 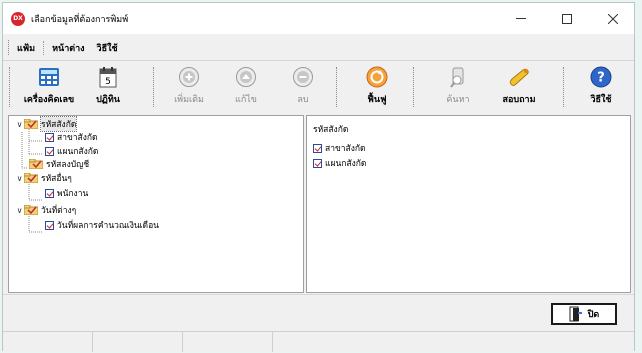 I want to click on tree-item-label: วันที่ต่างๆ, so click(x=59, y=211).